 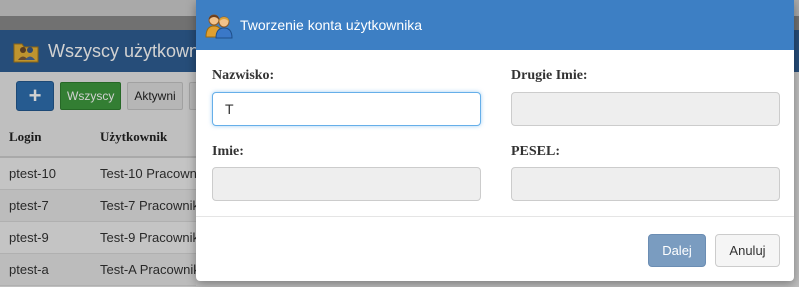 I want to click on drugie-imie-input, so click(x=645, y=109).